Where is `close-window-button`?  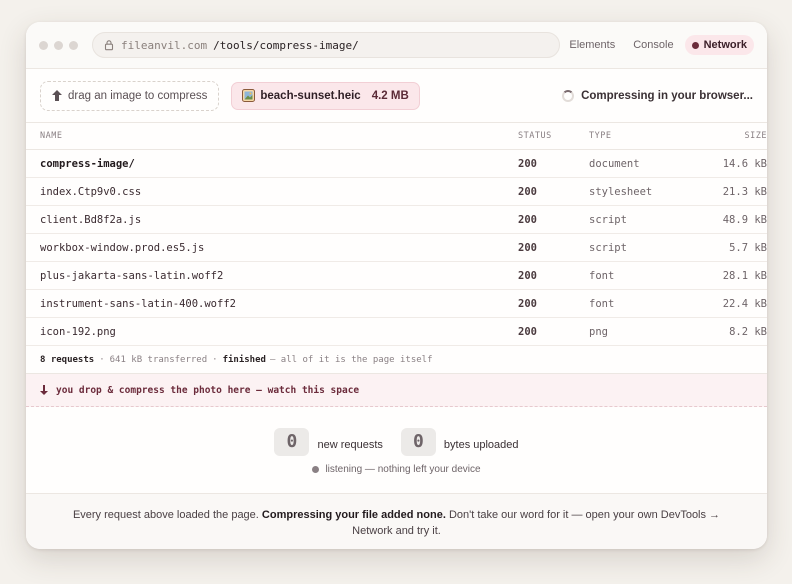 close-window-button is located at coordinates (43, 45).